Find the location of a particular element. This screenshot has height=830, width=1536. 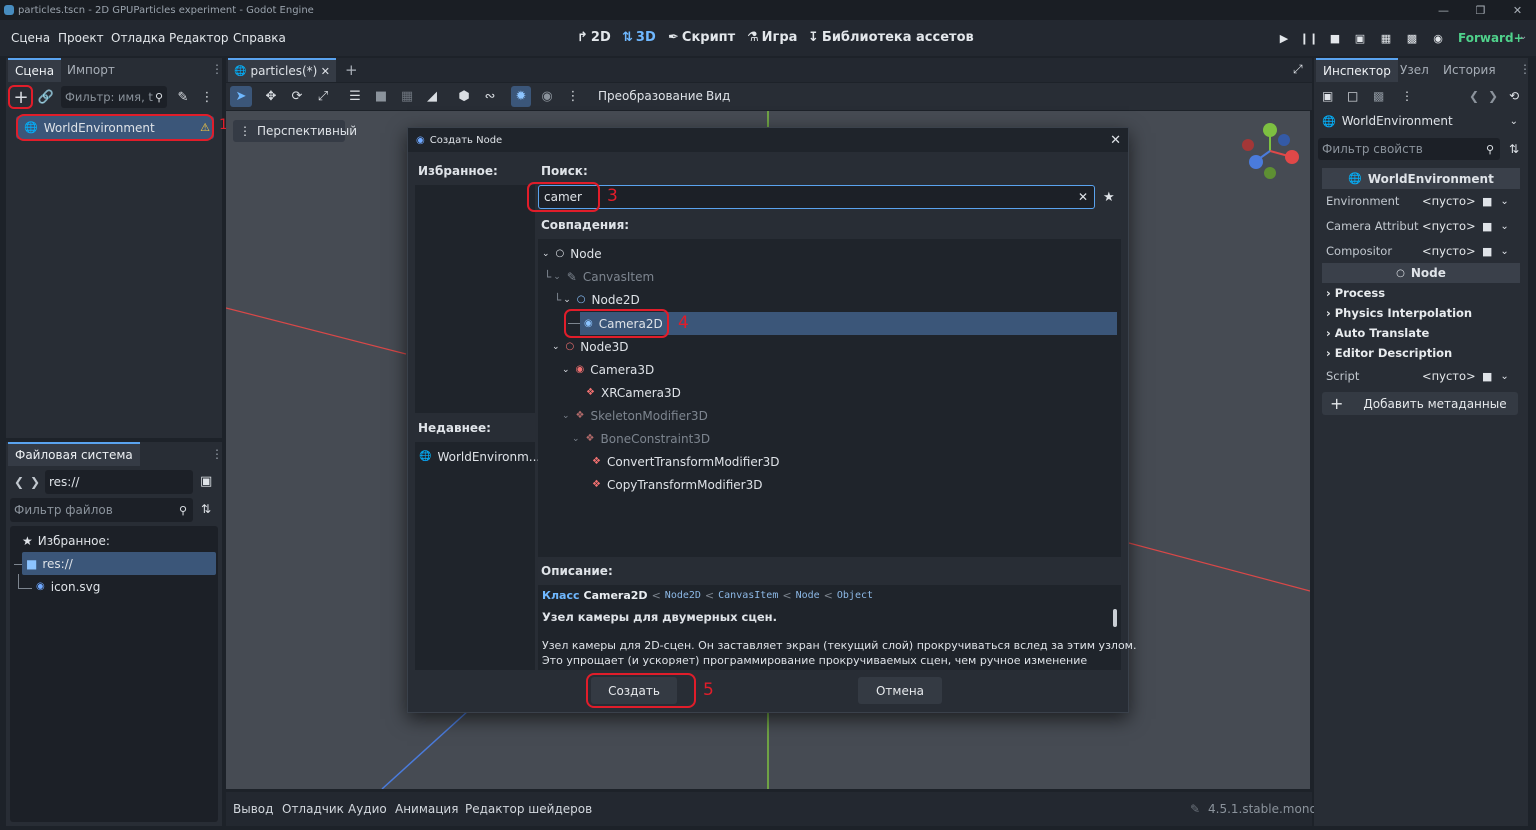

fs-path-field: res:// is located at coordinates (119, 482).